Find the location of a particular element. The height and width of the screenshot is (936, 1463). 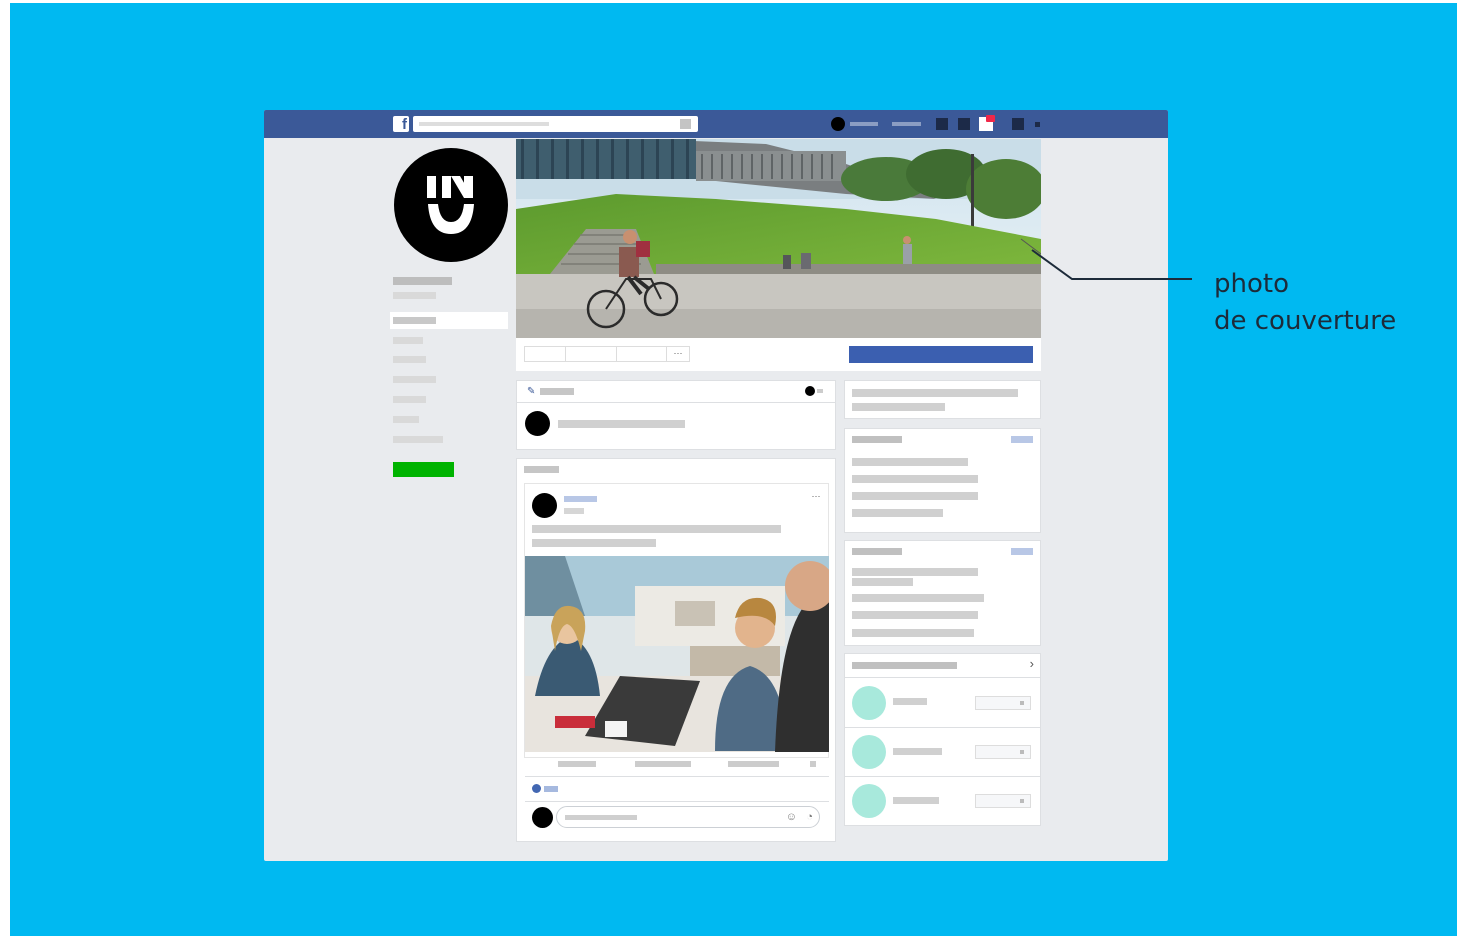

search-input is located at coordinates (555, 124).